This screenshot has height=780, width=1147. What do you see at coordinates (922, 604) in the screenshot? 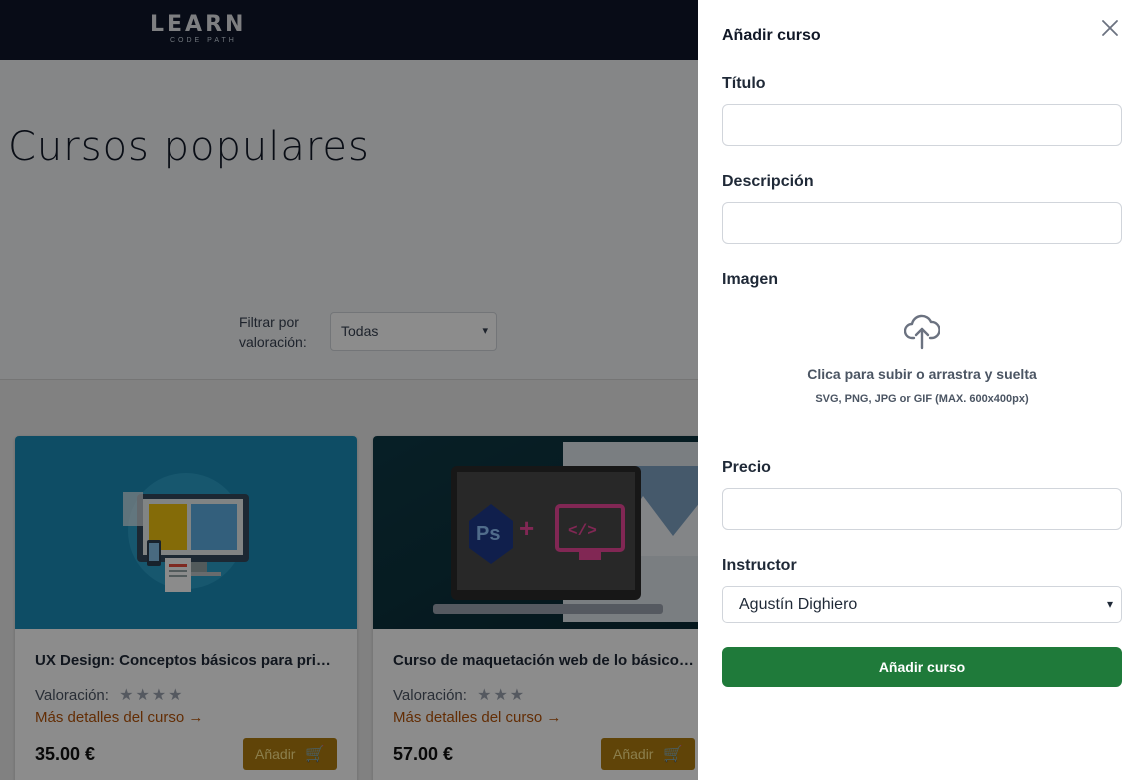
I see `instructor-select: Agustín Dighiero ▾` at bounding box center [922, 604].